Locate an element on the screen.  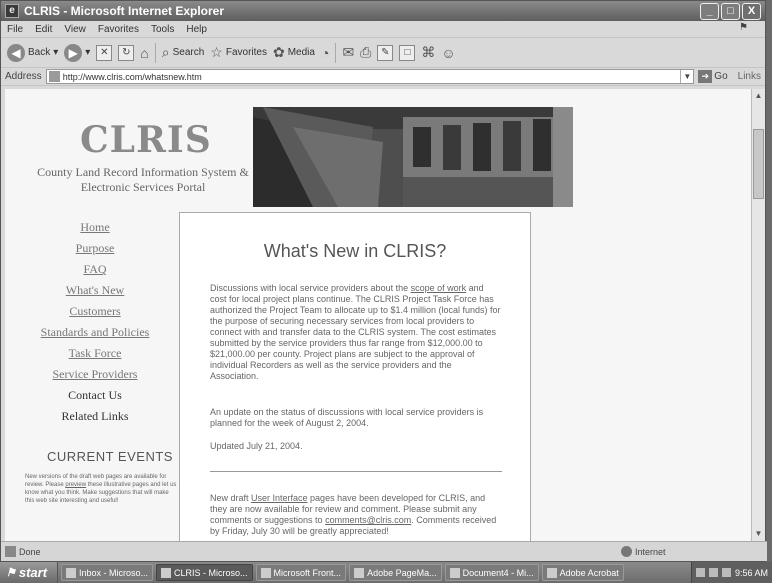
minimize-button: _ is located at coordinates (709, 11).